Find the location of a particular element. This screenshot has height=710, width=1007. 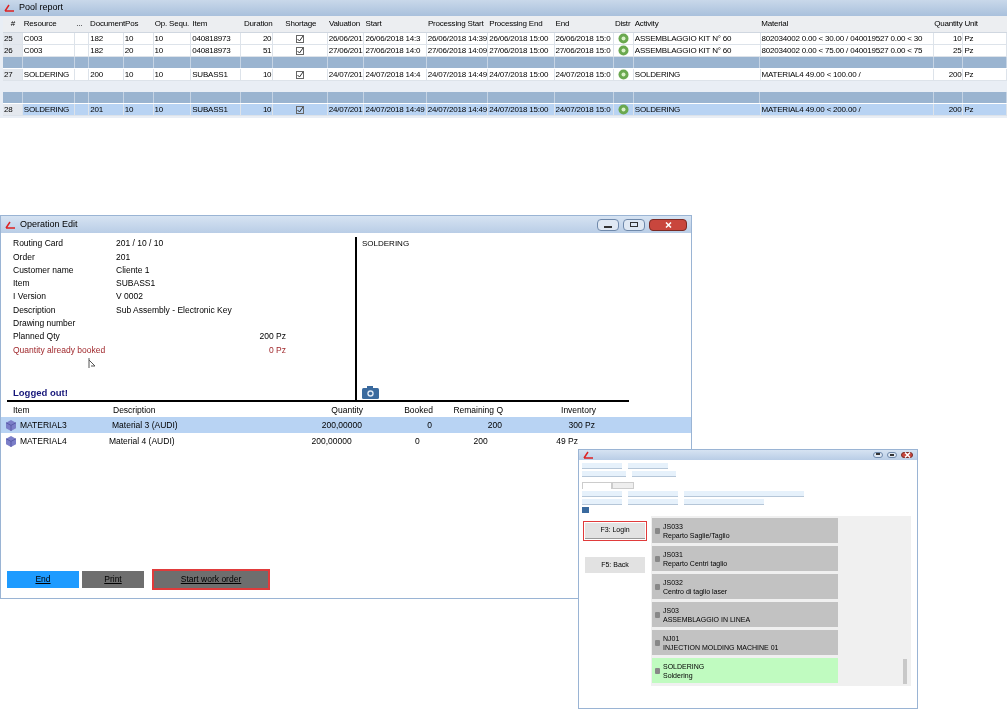

table-cell: C003 is located at coordinates (33, 38).